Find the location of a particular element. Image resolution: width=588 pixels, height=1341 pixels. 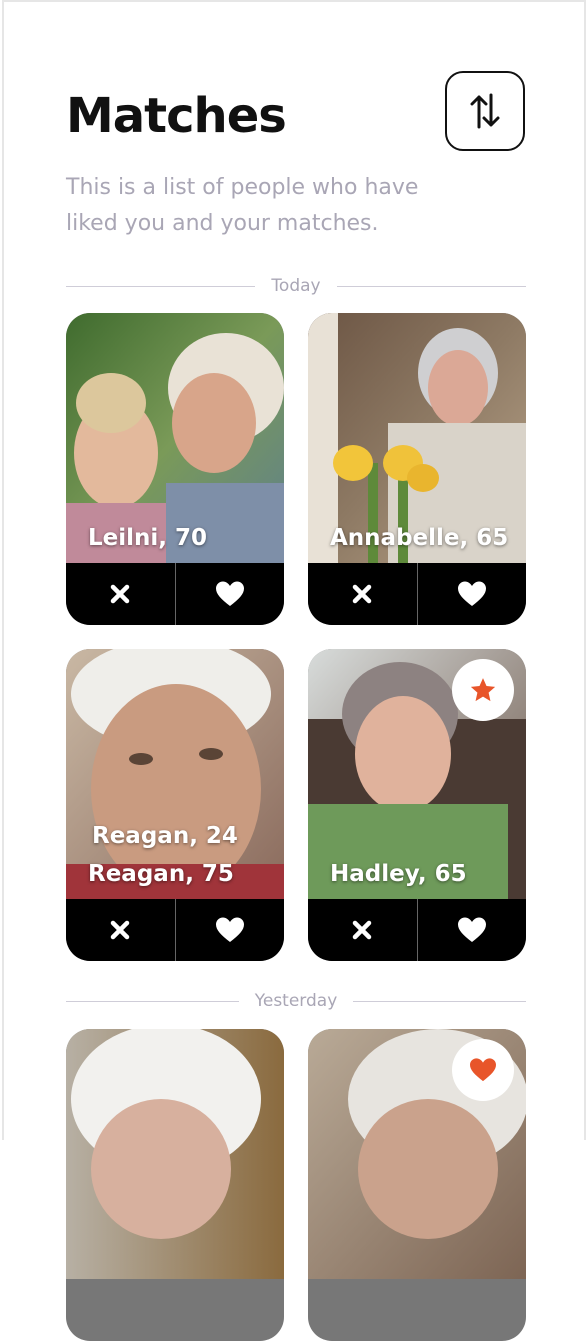

profile-photo is located at coordinates (175, 1154).